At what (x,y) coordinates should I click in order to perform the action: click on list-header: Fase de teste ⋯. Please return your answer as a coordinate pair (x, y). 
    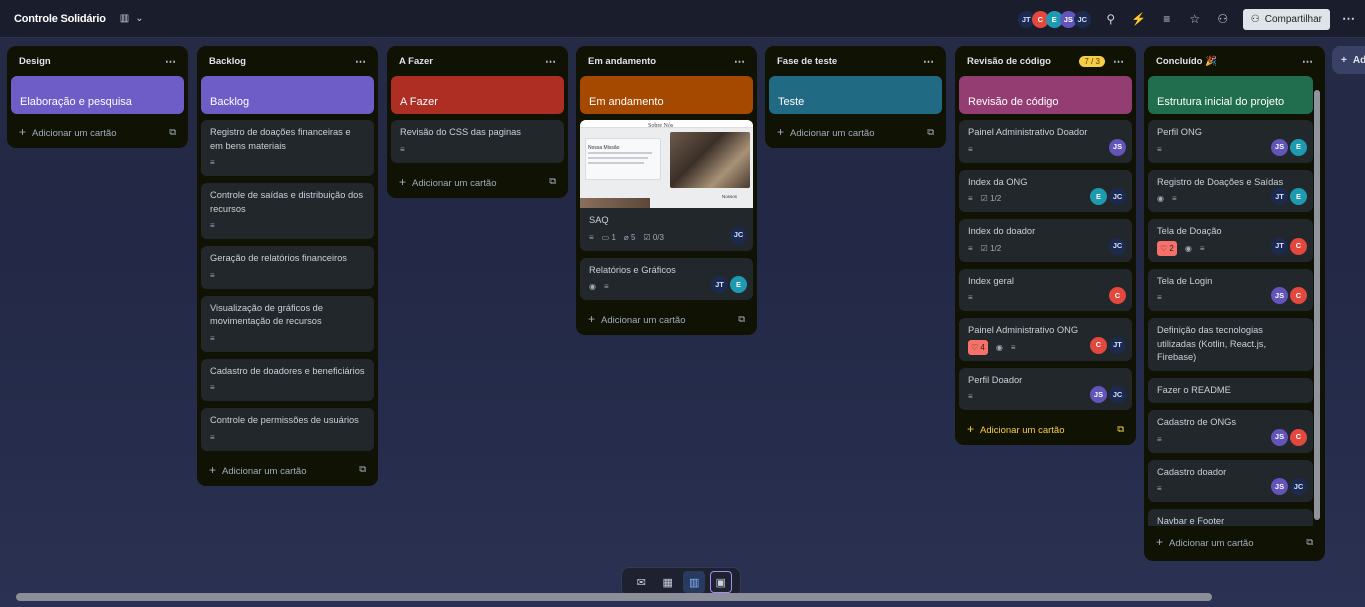
    Looking at the image, I should click on (855, 61).